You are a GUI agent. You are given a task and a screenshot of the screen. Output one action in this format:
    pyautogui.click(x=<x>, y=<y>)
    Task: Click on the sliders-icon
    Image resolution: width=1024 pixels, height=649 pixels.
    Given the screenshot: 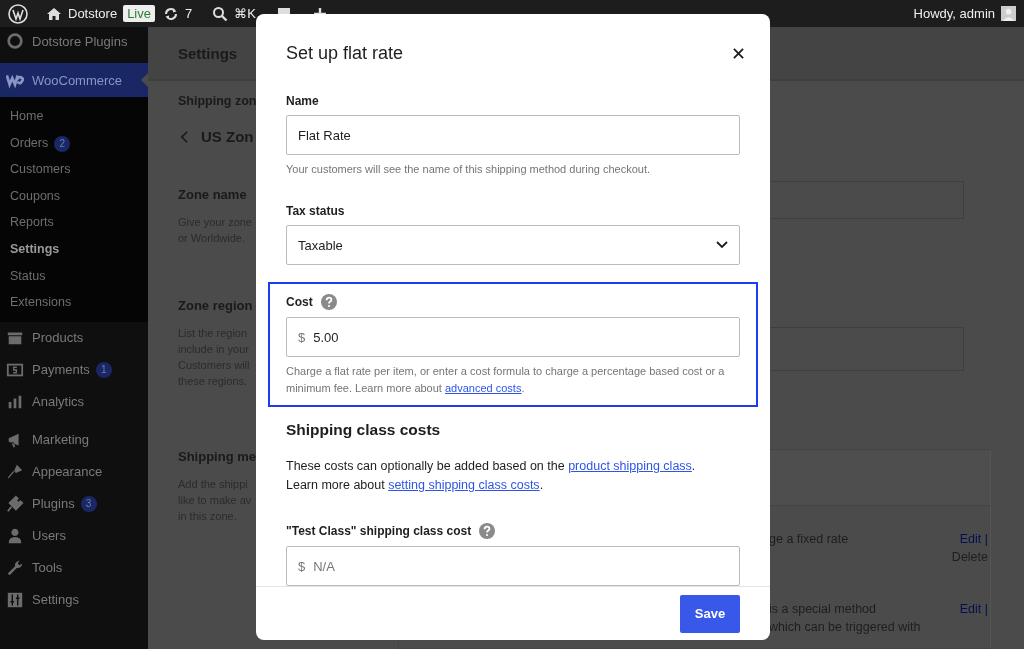 What is the action you would take?
    pyautogui.click(x=15, y=599)
    